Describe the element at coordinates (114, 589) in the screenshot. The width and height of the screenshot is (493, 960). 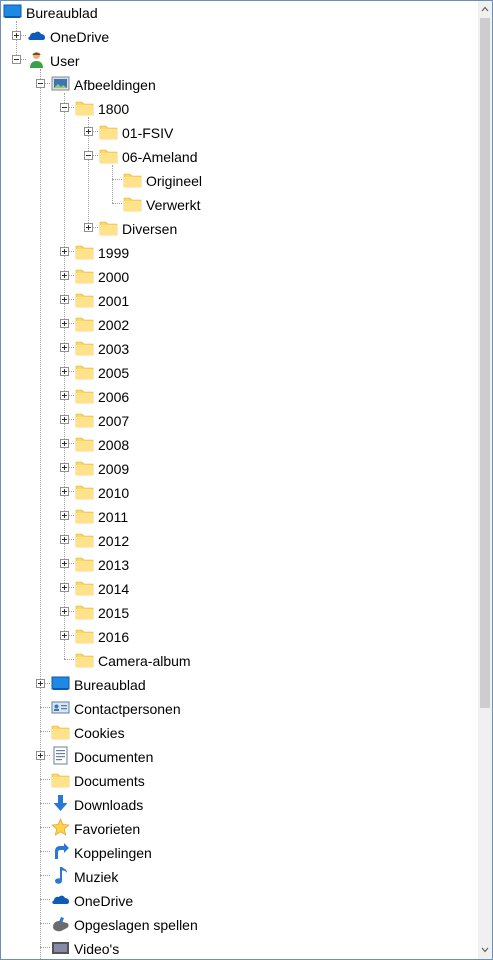
I see `tree-item-label: 2014` at that location.